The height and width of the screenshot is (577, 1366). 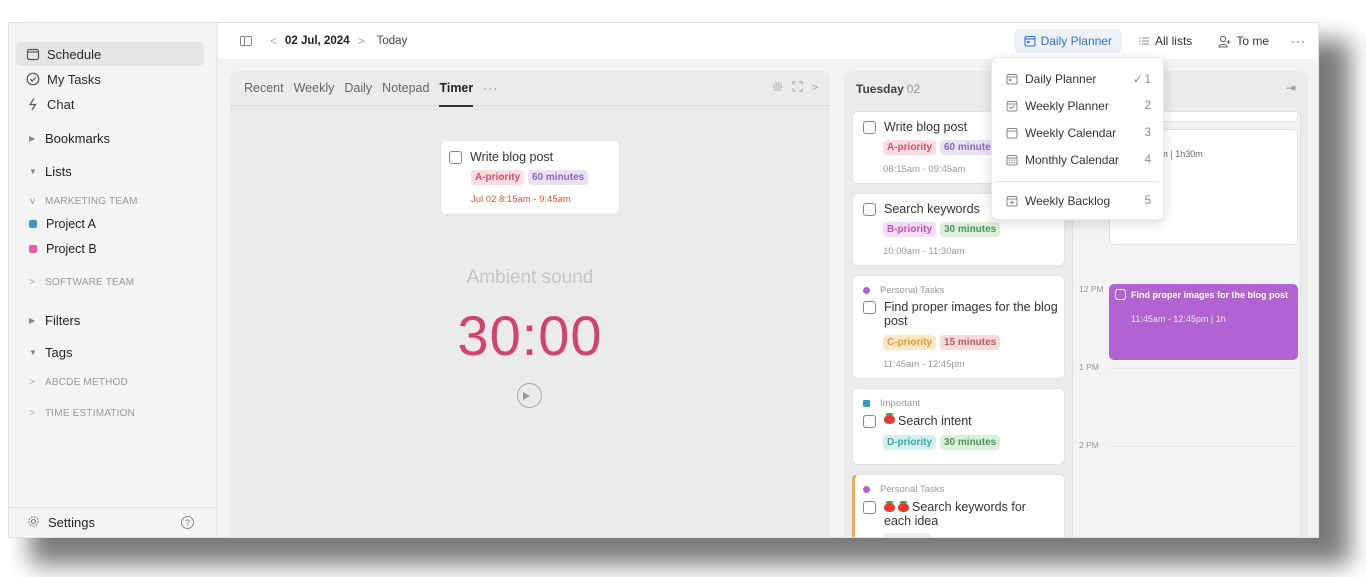 I want to click on section-label: Tags, so click(x=59, y=352).